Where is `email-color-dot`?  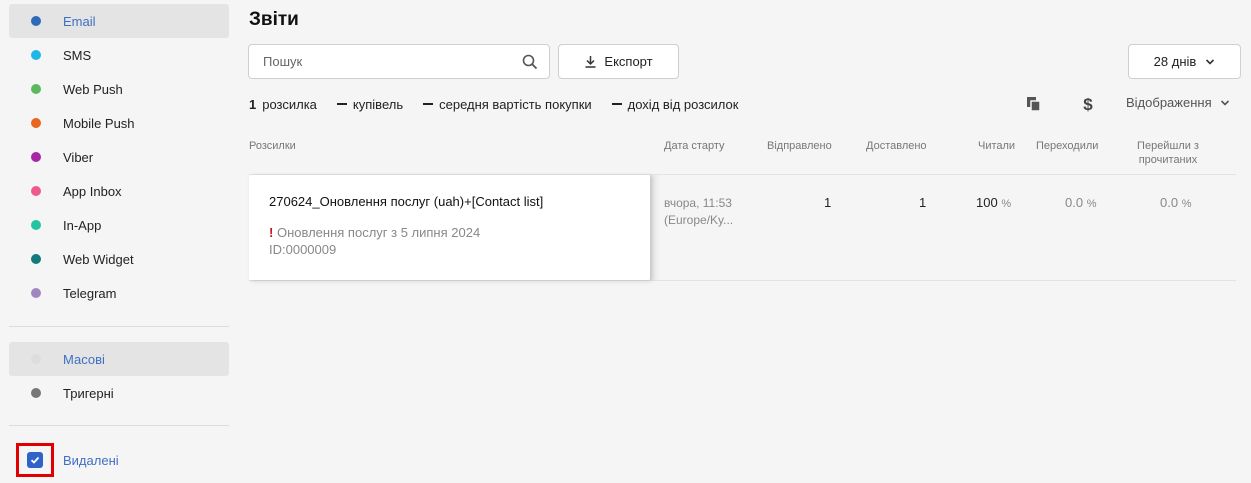
email-color-dot is located at coordinates (36, 21).